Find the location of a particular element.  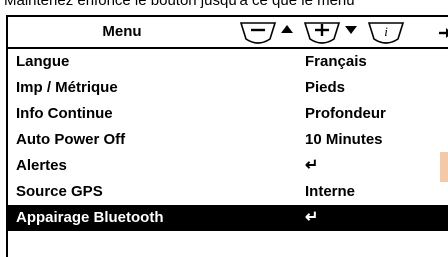

row-label: Source GPS is located at coordinates (59, 191).